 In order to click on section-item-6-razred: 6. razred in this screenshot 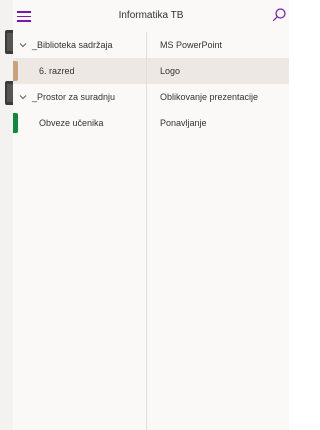, I will do `click(79, 71)`.